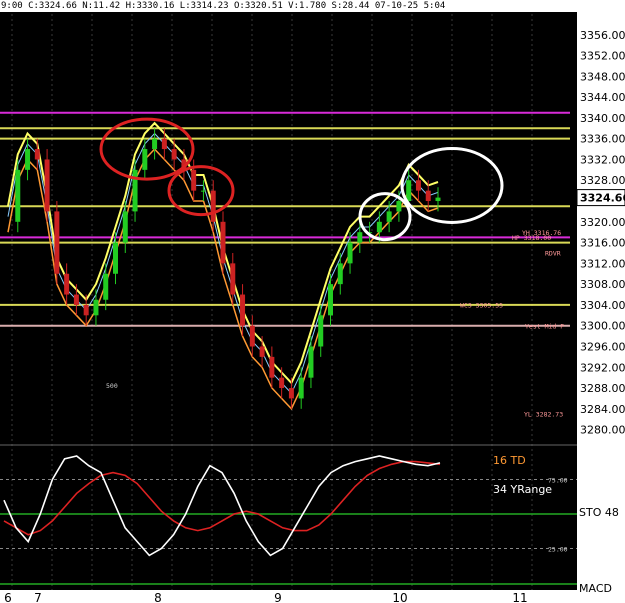 This screenshot has width=625, height=603. What do you see at coordinates (602, 284) in the screenshot?
I see `y-tick-label: 3308.00` at bounding box center [602, 284].